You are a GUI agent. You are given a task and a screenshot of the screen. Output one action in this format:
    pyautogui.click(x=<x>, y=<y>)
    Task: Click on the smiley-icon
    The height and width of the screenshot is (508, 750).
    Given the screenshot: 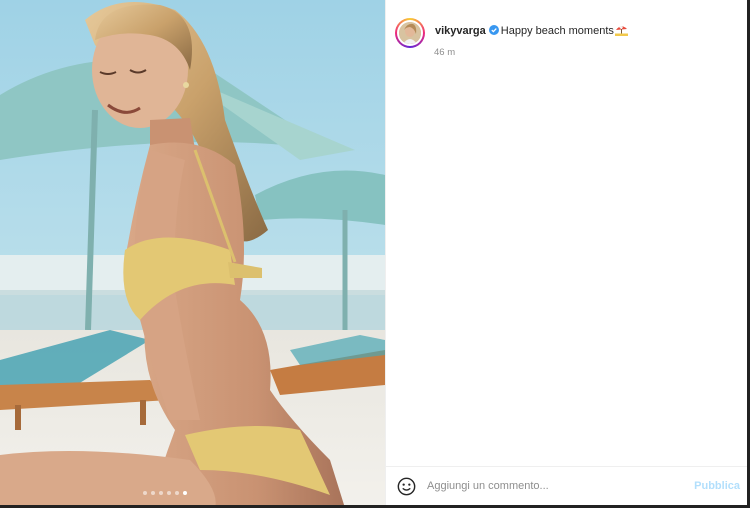 What is the action you would take?
    pyautogui.click(x=406, y=486)
    